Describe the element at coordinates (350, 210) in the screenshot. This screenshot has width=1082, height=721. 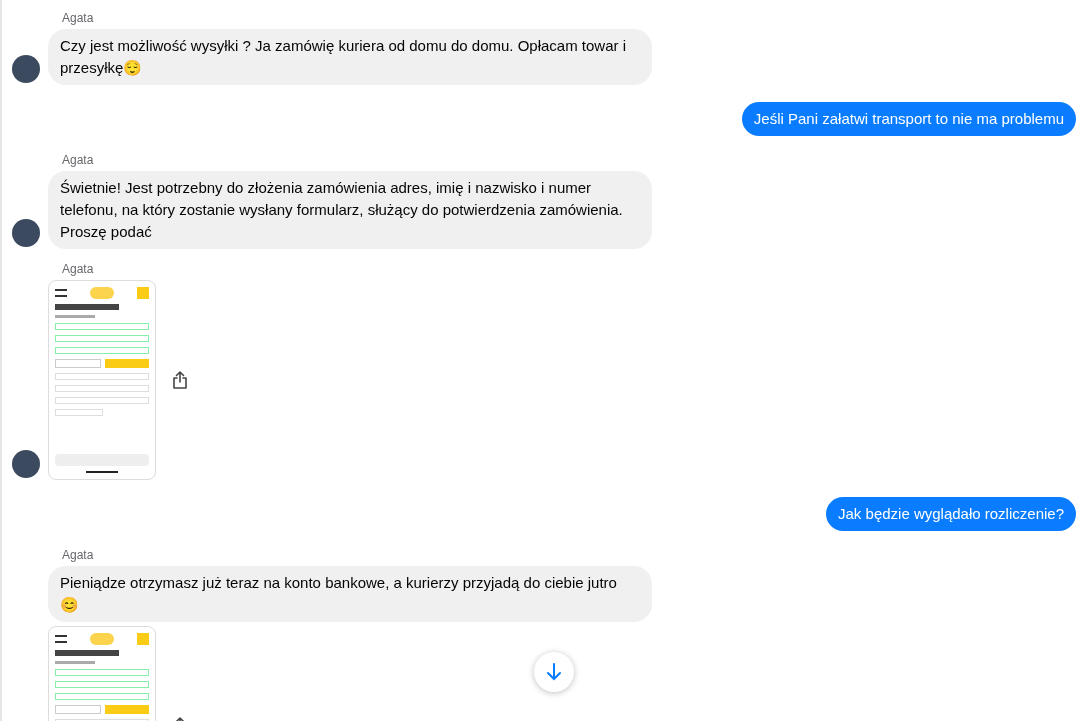
I see `received-message: Świetnie! Jest potrzebny do złożenia zamówienia adres, imię i nazwisko i numer telefonu, na który zostanie wysłany formularz, służący do potwierdzenia zamówienia. Proszę podać` at that location.